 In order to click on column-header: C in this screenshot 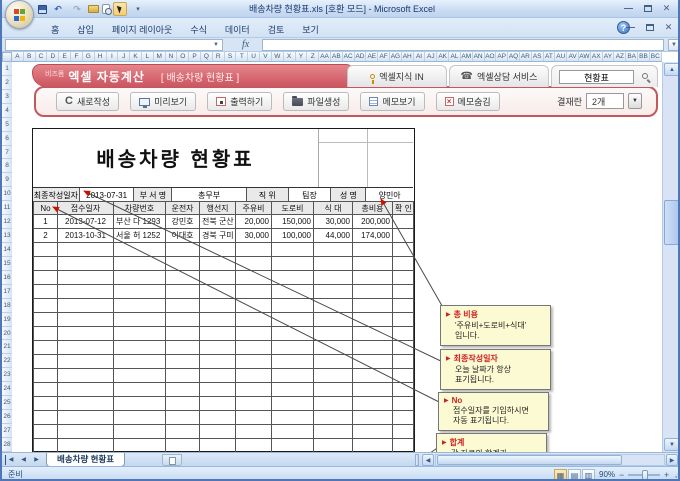, I will do `click(42, 56)`.